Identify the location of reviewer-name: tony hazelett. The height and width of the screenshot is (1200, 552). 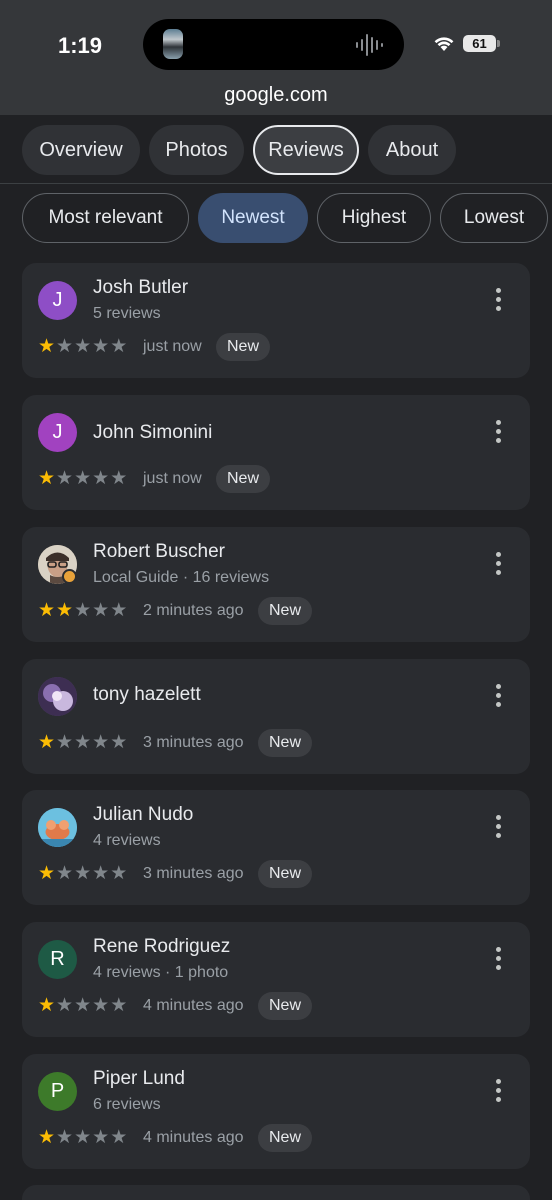
(147, 695).